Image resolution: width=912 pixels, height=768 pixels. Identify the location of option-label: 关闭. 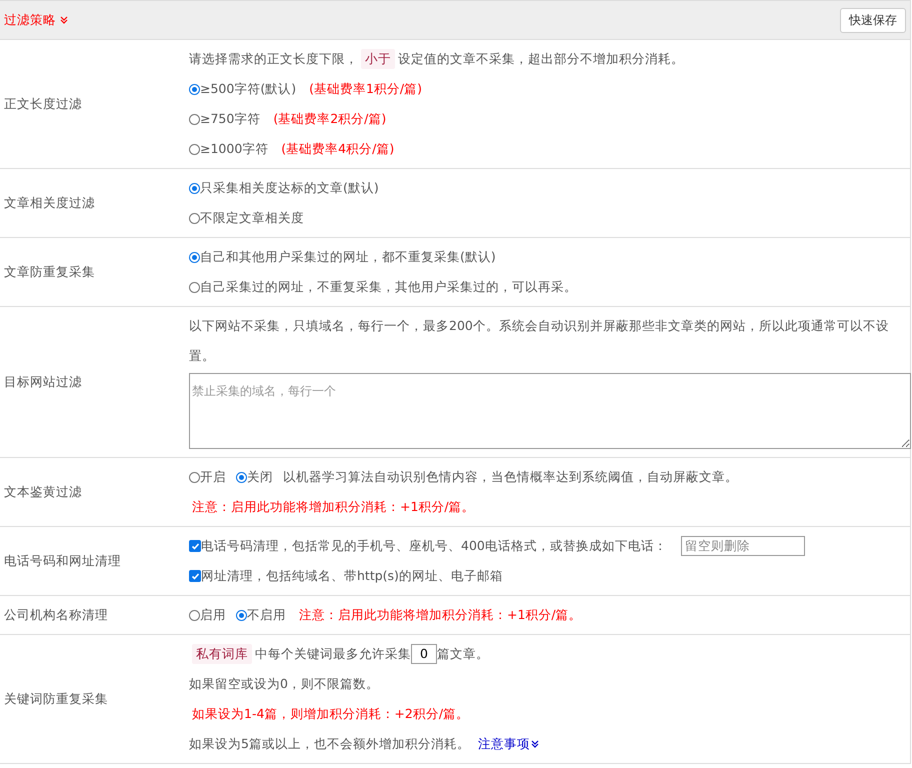
(260, 477).